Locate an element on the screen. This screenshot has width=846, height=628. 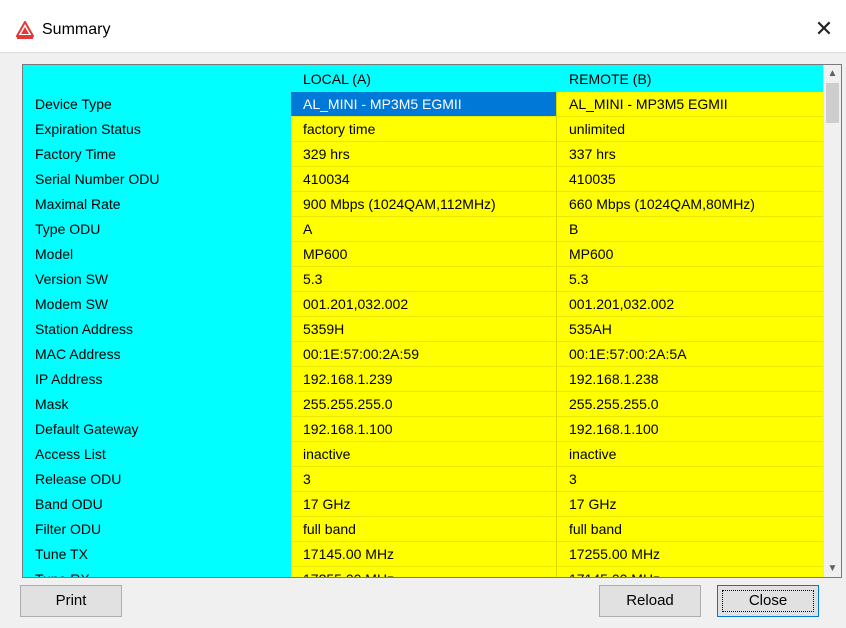
remote-value: 00:1E:57:00:2A:5A is located at coordinates (690, 354).